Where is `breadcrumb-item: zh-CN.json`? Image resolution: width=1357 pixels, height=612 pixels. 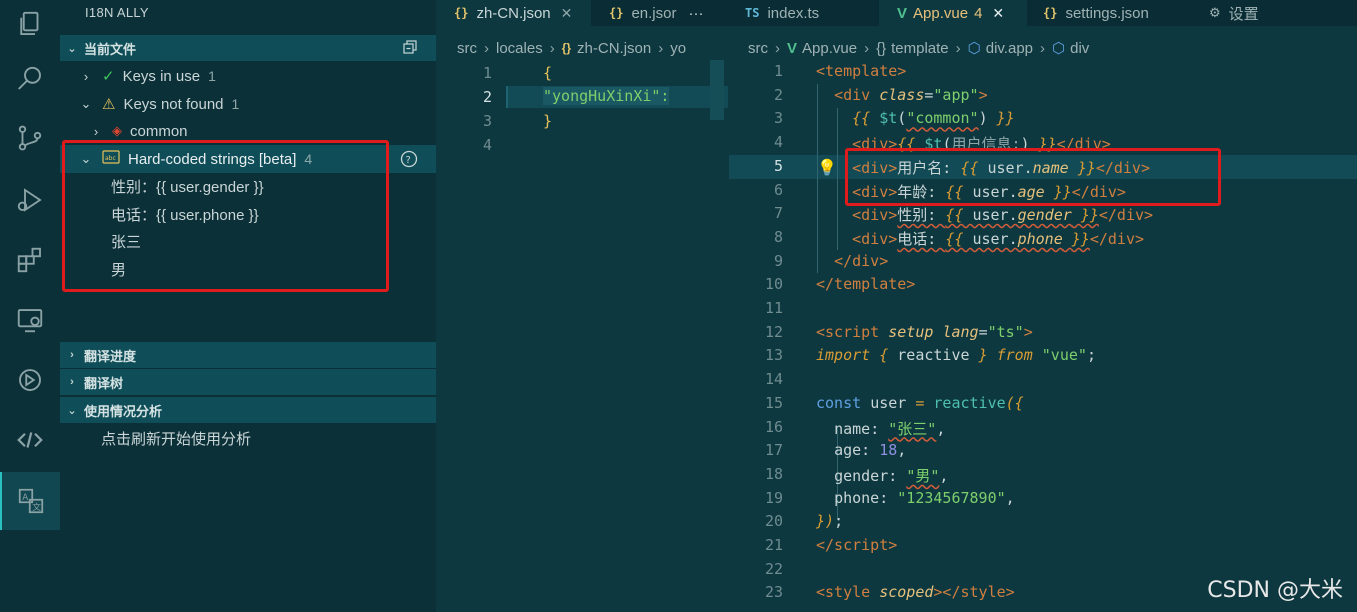
breadcrumb-item: zh-CN.json is located at coordinates (614, 48).